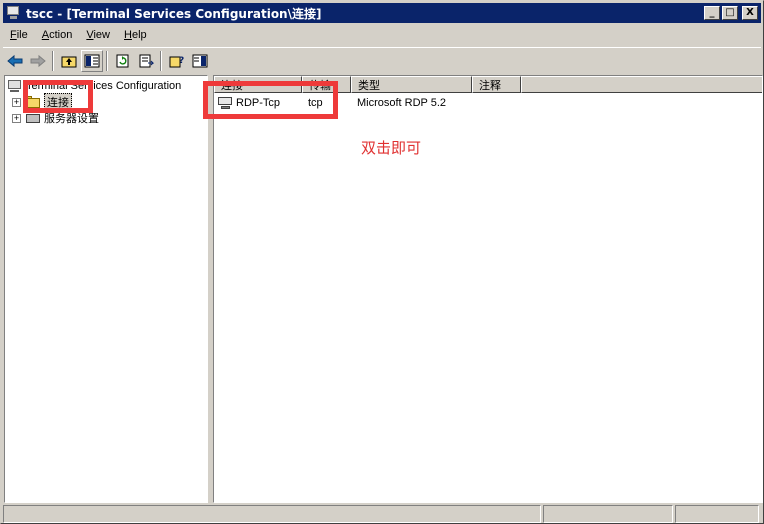 This screenshot has width=764, height=524. What do you see at coordinates (15, 86) in the screenshot?
I see `terminal-services-icon` at bounding box center [15, 86].